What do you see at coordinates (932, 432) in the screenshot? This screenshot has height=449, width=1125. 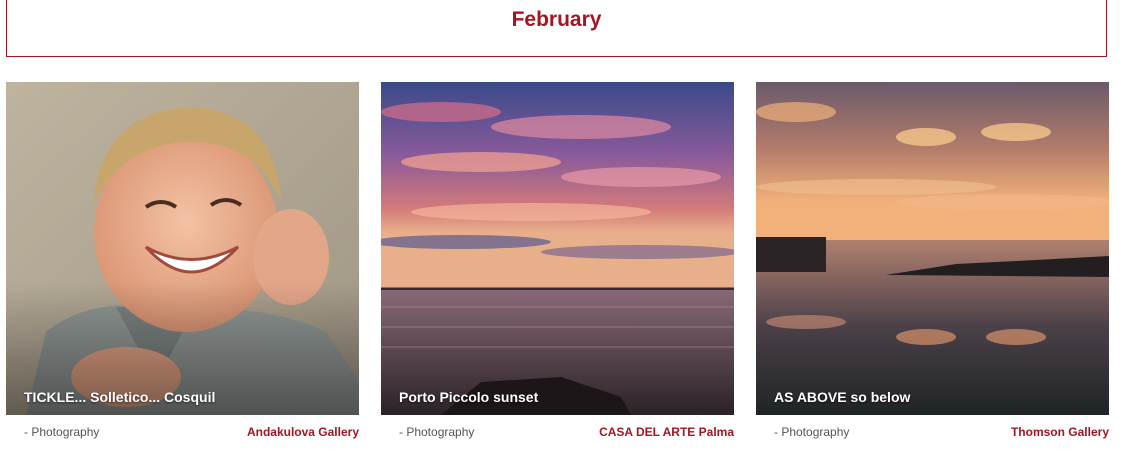 I see `artwork-meta: - Photography Thomson Gallery` at bounding box center [932, 432].